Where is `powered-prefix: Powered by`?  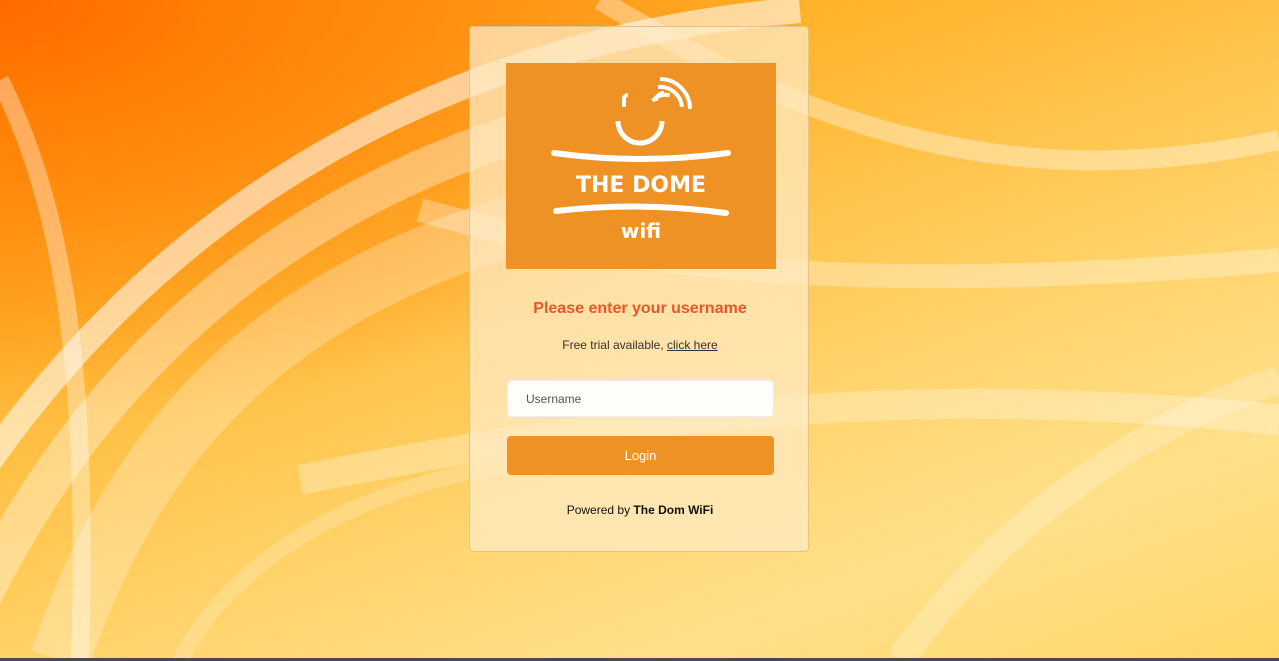 powered-prefix: Powered by is located at coordinates (600, 510).